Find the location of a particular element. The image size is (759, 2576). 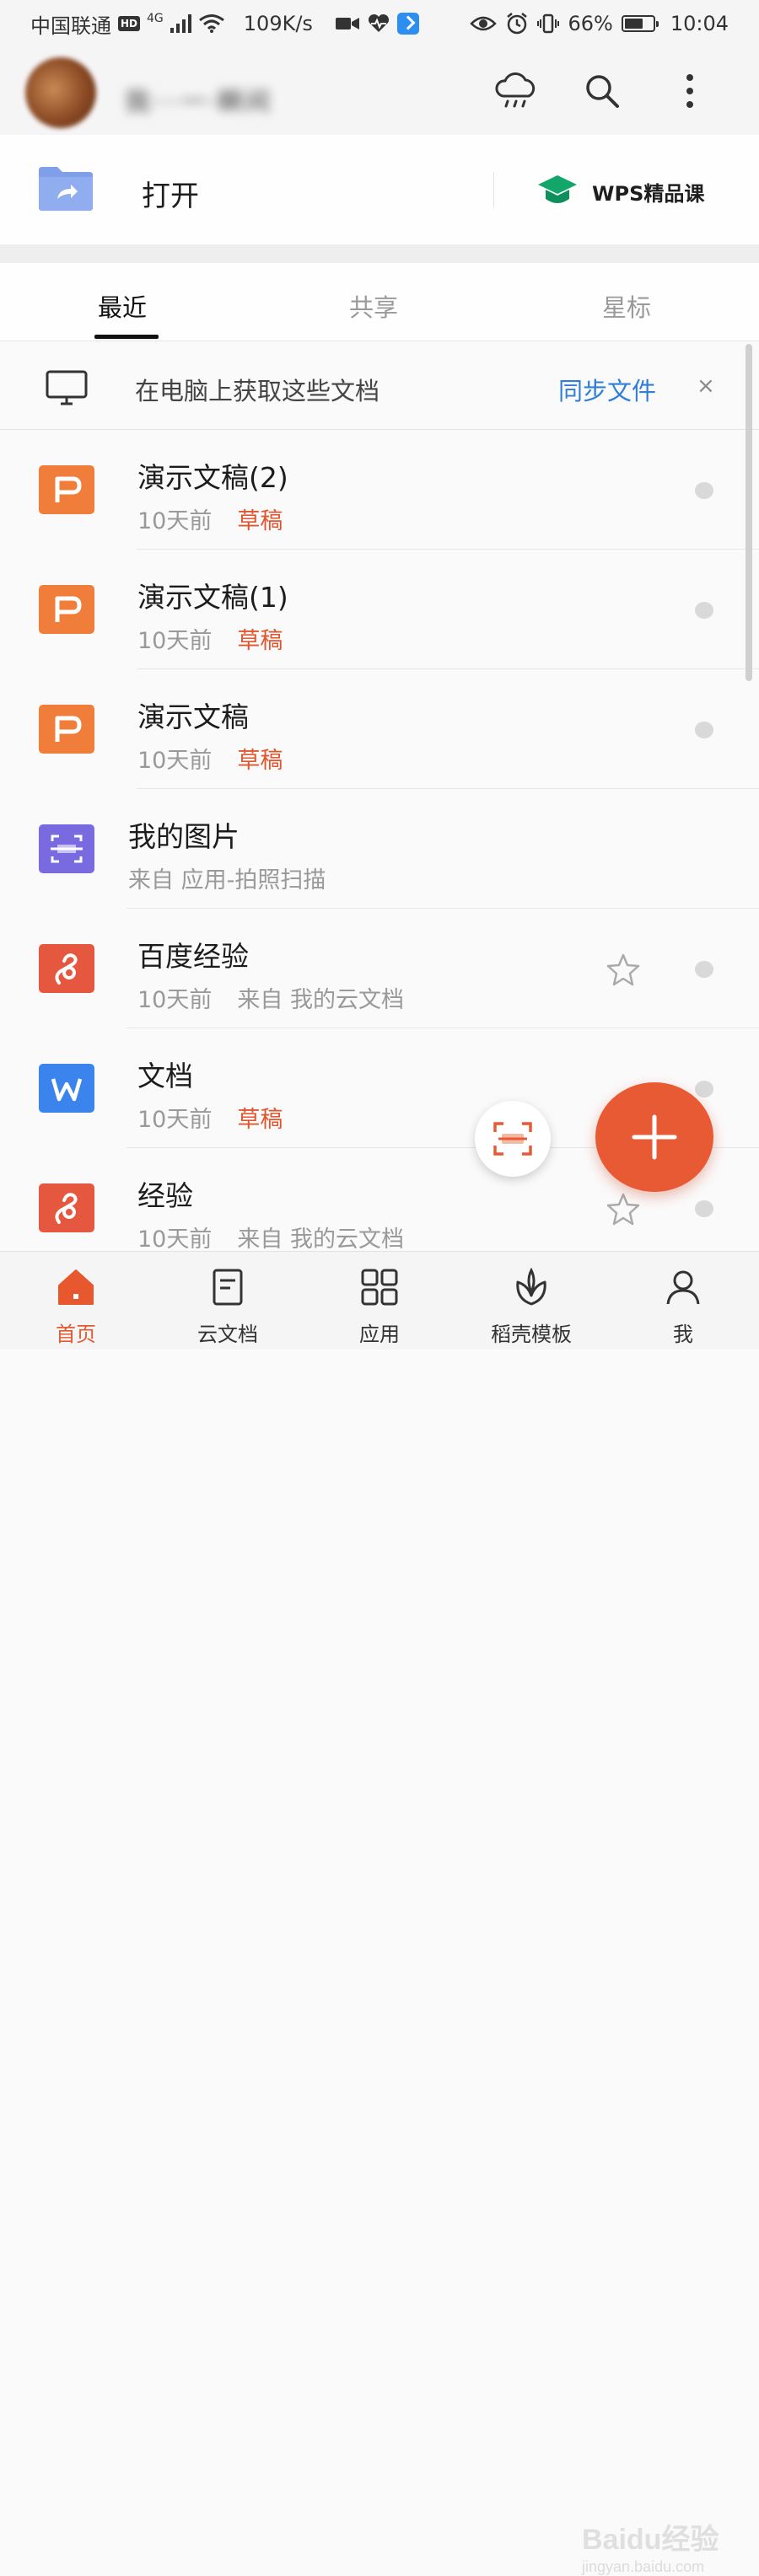

quick-actions: 打开 WPS精品课 is located at coordinates (379, 189).